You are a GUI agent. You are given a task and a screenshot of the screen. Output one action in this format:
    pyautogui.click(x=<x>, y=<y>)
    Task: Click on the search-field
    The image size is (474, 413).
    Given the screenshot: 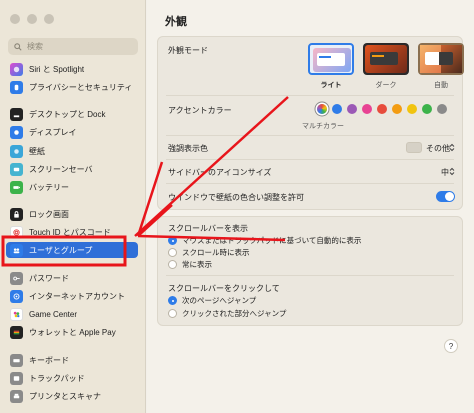 What is the action you would take?
    pyautogui.click(x=73, y=46)
    